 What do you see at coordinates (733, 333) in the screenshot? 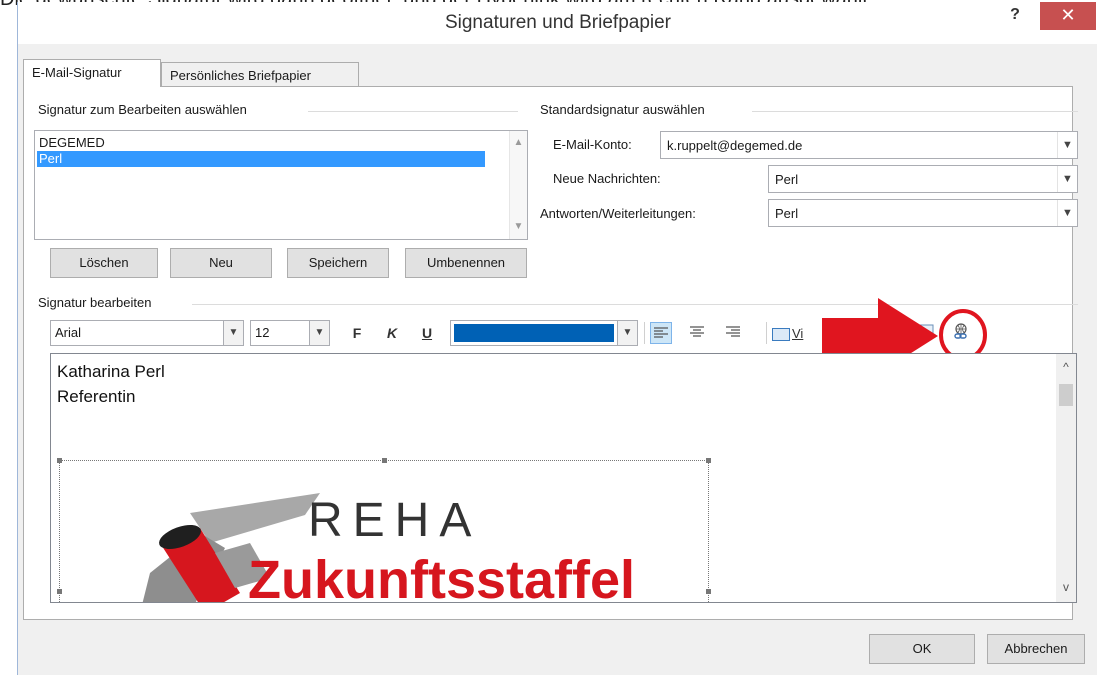
I see `align-right-icon` at bounding box center [733, 333].